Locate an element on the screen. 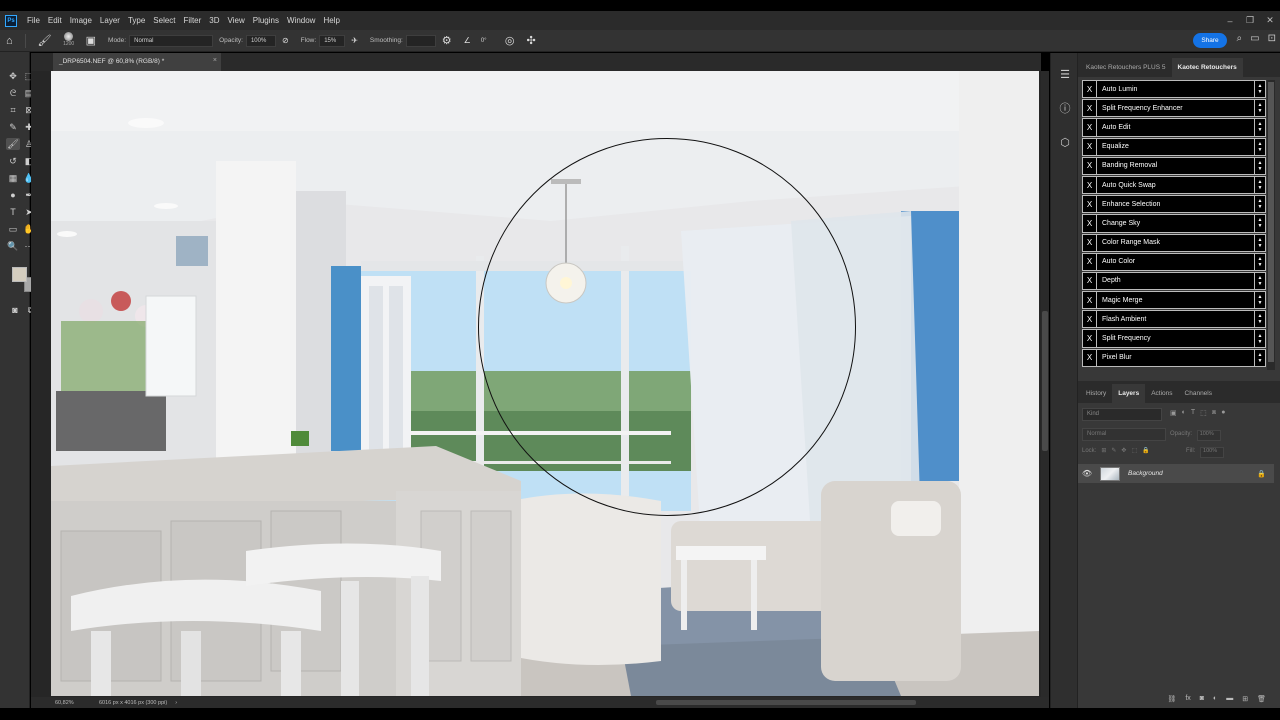 Image resolution: width=1280 pixels, height=720 pixels. angle-input: 0° is located at coordinates (488, 41).